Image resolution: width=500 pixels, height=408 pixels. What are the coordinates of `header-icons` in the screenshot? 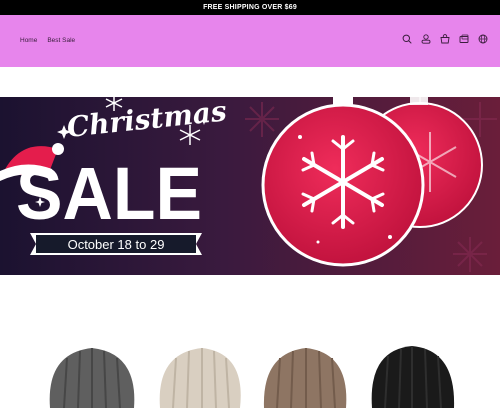 It's located at (445, 39).